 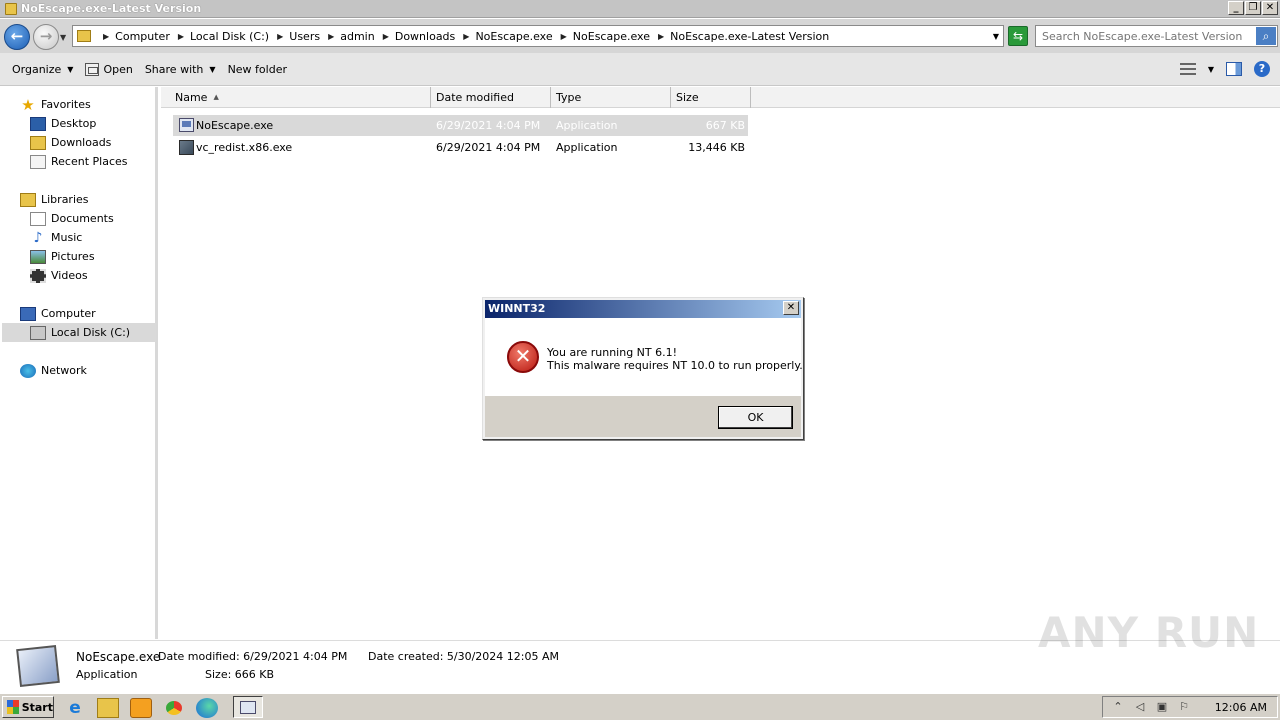 What do you see at coordinates (65, 199) in the screenshot?
I see `nav-libraries-label: Libraries` at bounding box center [65, 199].